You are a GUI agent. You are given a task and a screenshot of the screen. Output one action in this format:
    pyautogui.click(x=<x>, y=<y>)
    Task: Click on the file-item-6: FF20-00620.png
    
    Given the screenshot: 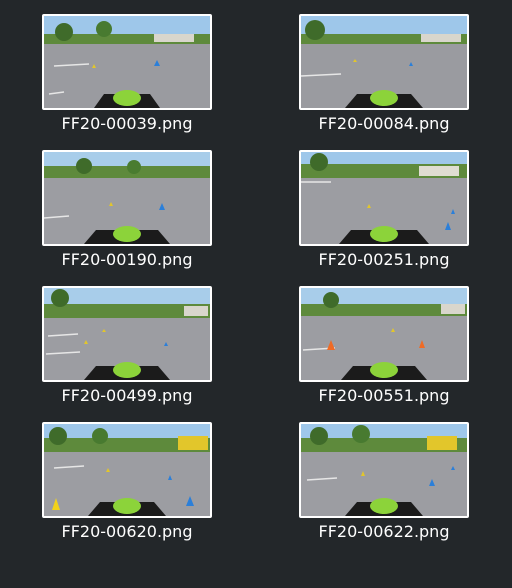 What is the action you would take?
    pyautogui.click(x=127, y=481)
    